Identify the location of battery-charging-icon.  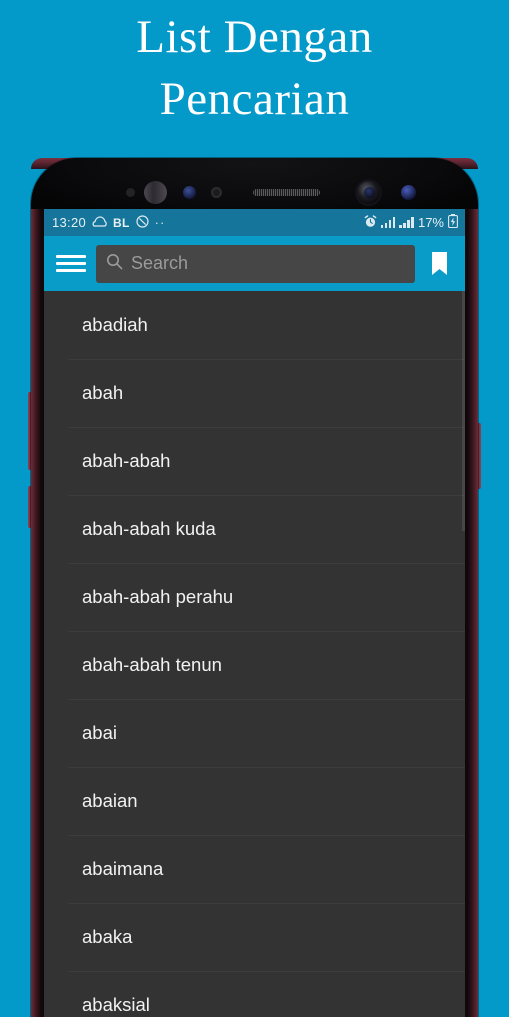
(453, 222).